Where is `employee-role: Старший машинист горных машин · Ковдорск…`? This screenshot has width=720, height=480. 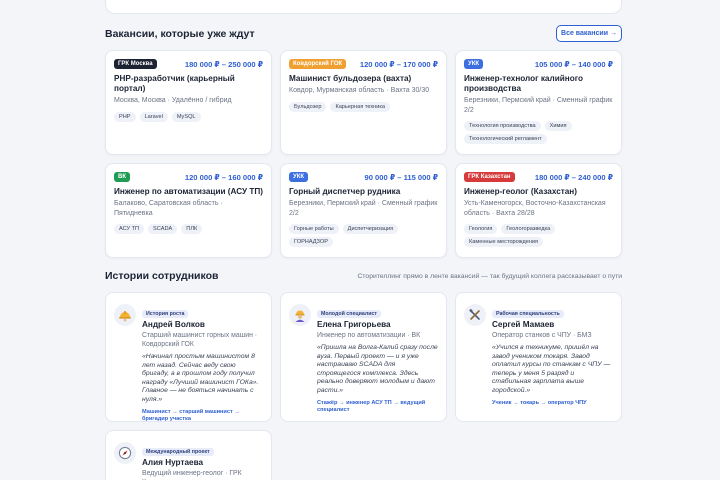 employee-role: Старший машинист горных машин · Ковдорск… is located at coordinates (200, 340).